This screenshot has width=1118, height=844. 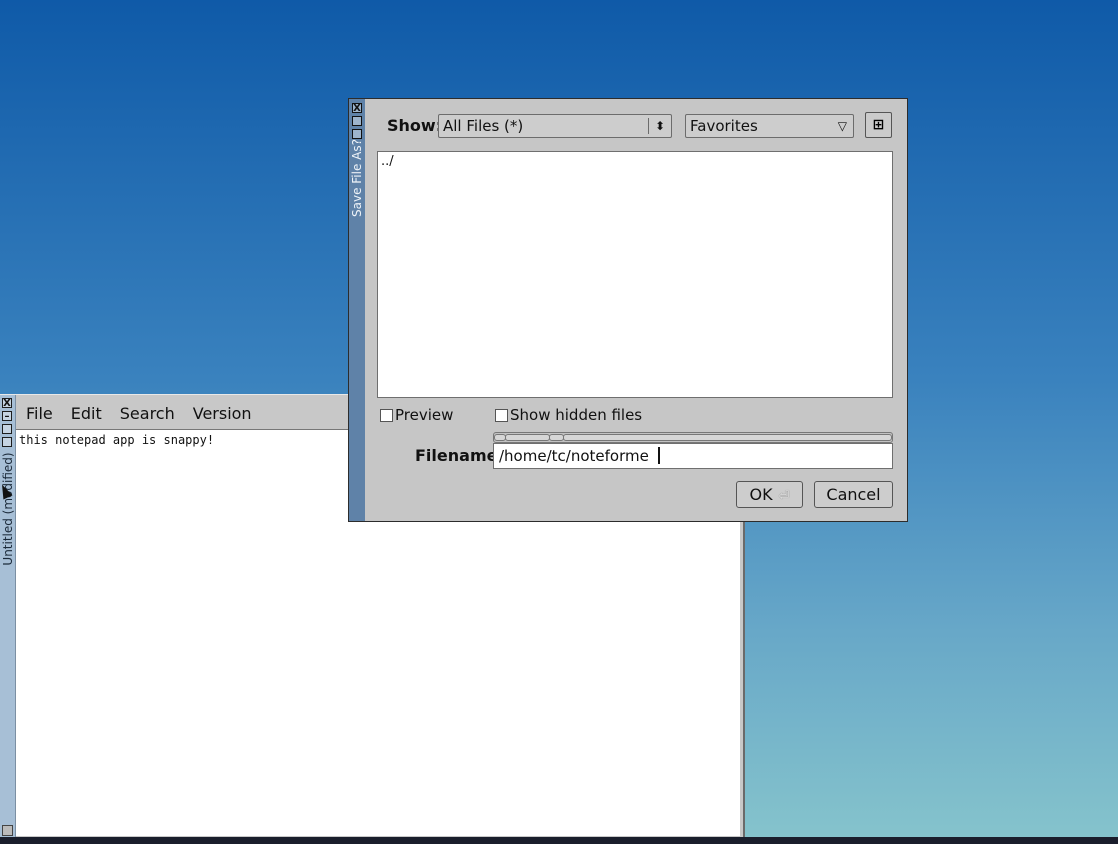 I want to click on updown-arrow-icon: ⬍, so click(x=659, y=126).